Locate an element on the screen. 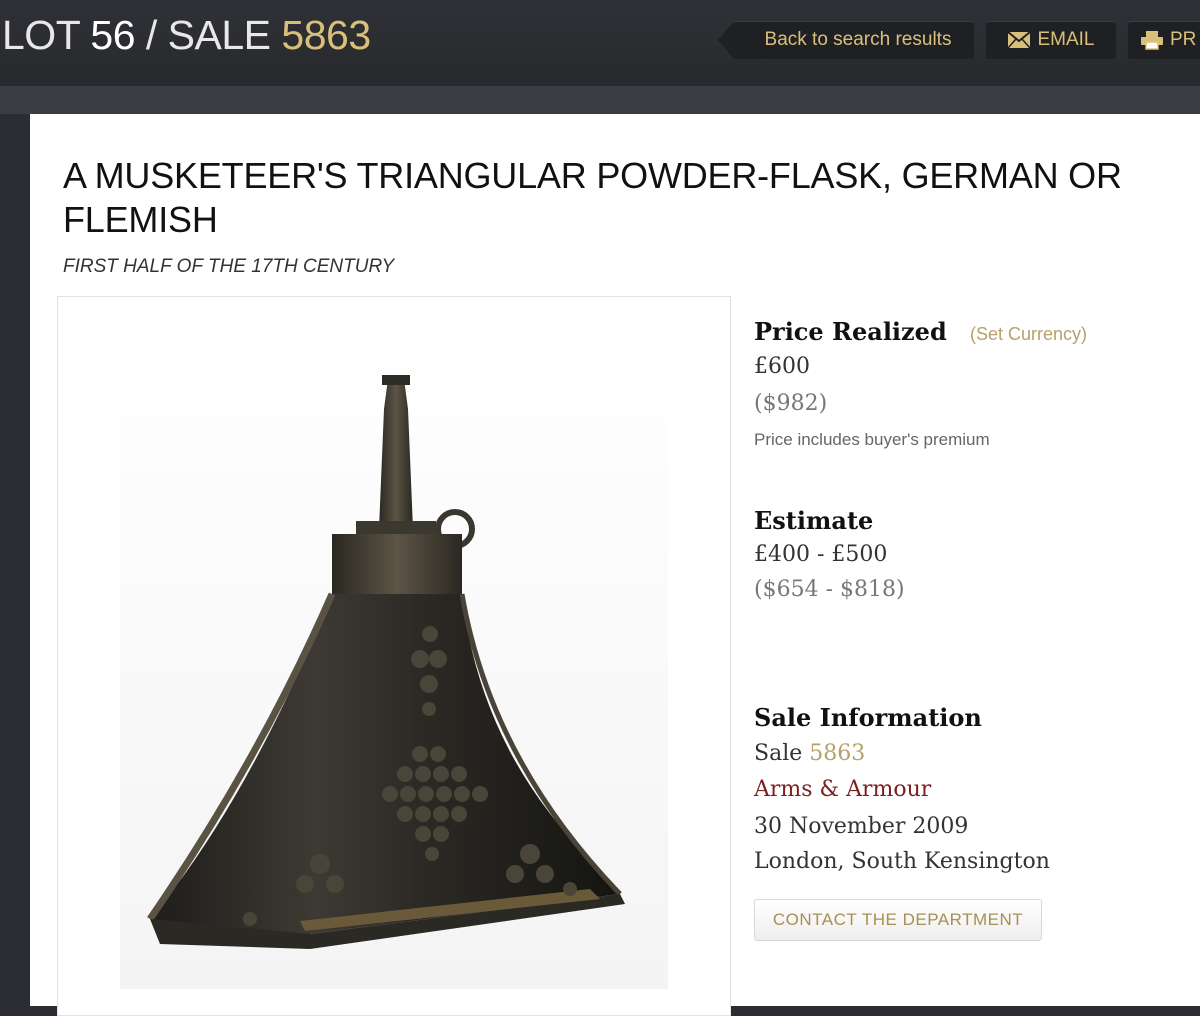 This screenshot has width=1200, height=1016. lot-sale-separator: / SALE is located at coordinates (208, 35).